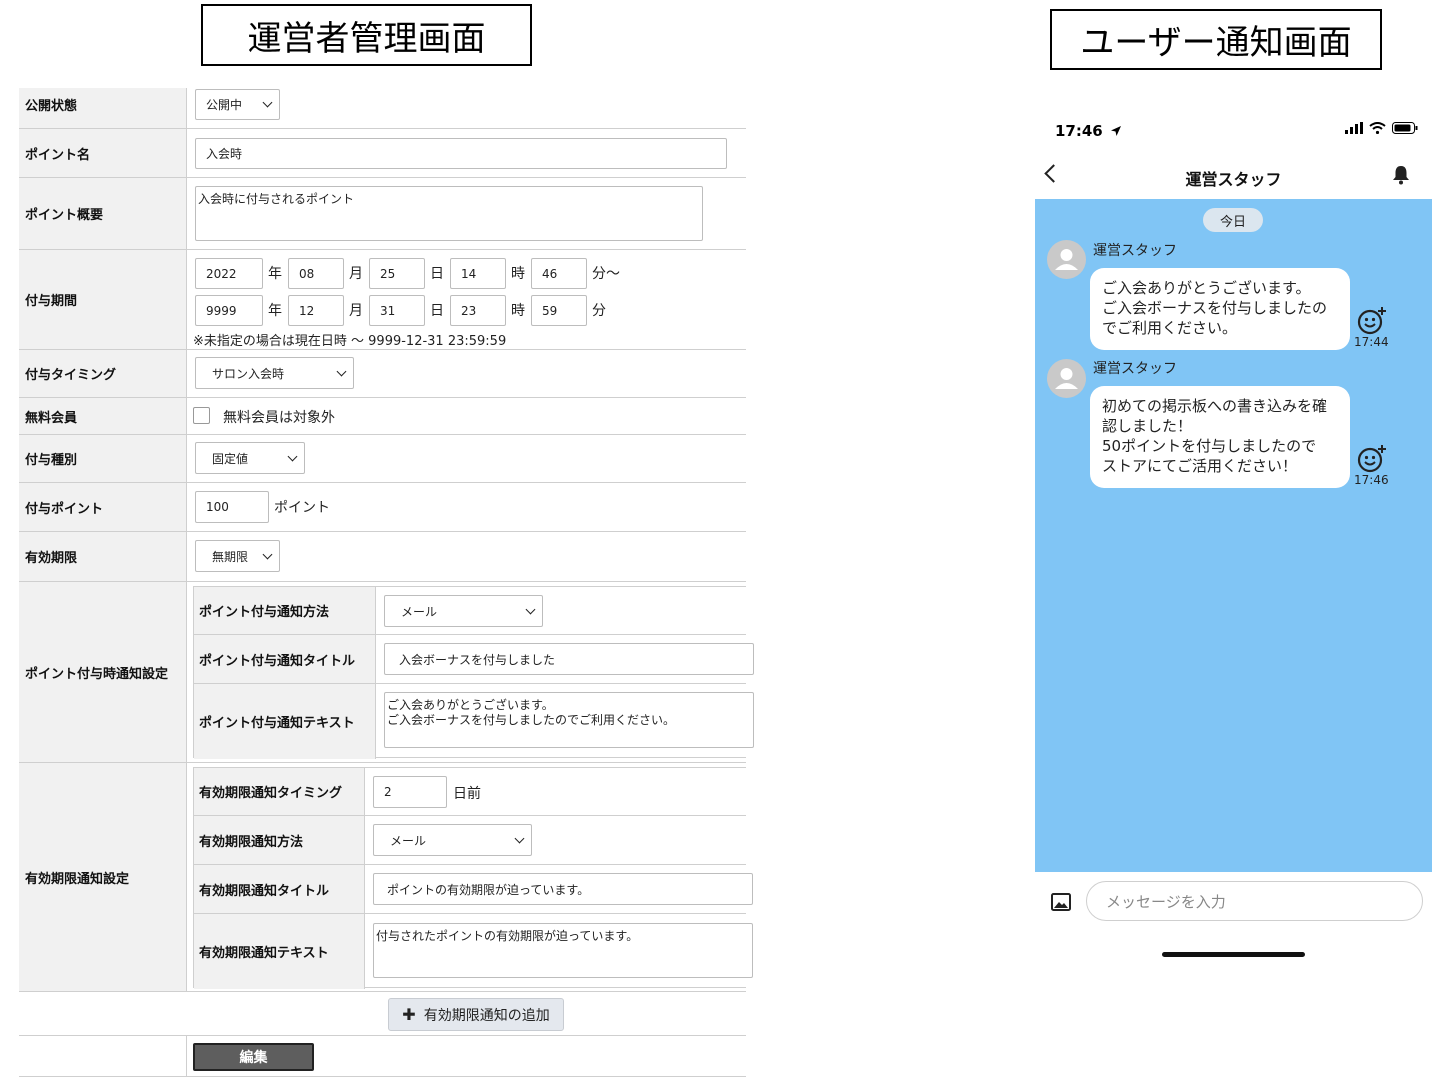 This screenshot has width=1432, height=1077. I want to click on grant-notice-textarea: ご入会ありがとうございます。 ご入会ボーナスを付与しましたのでご利用ください。, so click(569, 720).